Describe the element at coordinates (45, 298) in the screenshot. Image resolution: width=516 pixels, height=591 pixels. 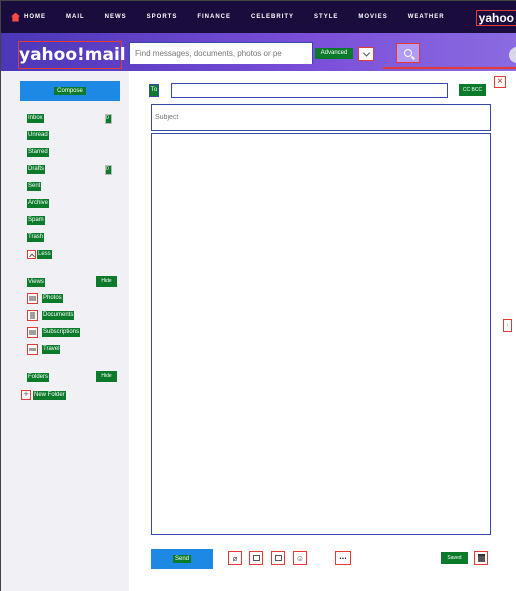
I see `sidebar-item-photos: Photos` at that location.